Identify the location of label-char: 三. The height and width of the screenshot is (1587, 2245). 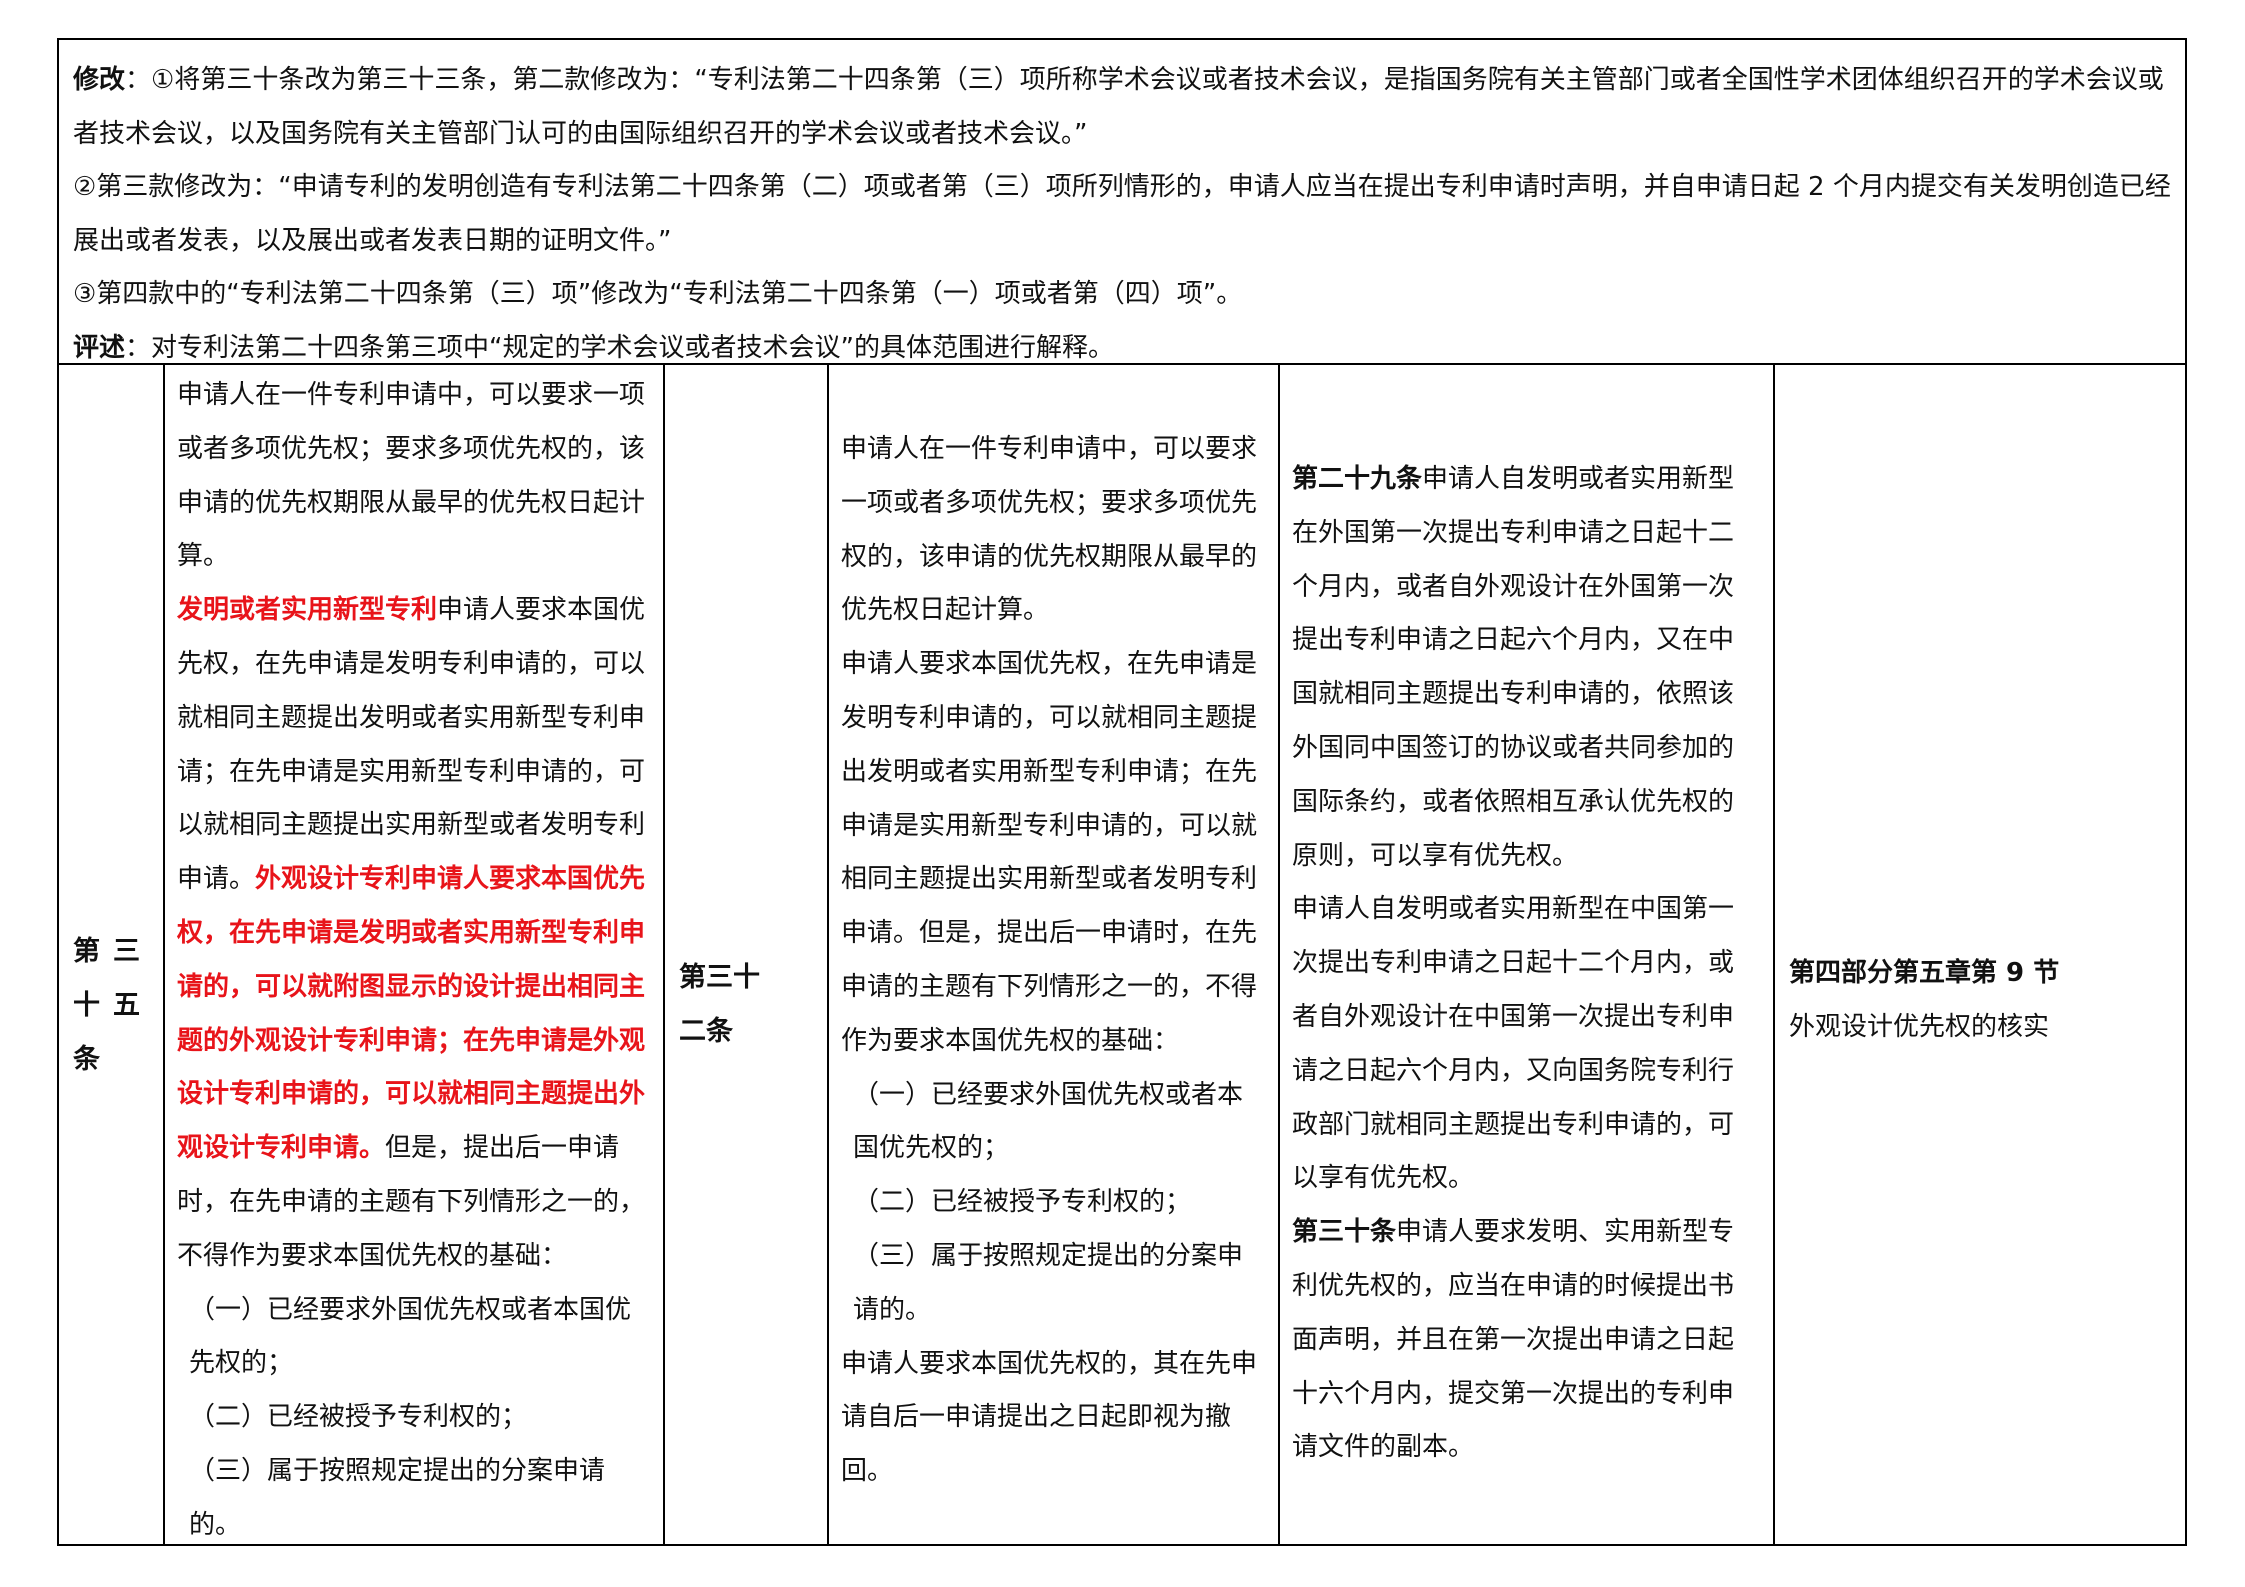
(126, 951).